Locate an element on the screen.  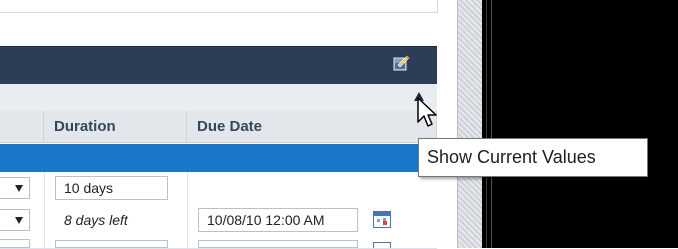
column-header-duration-label: Duration is located at coordinates (85, 126).